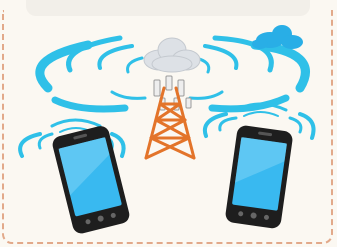  I want to click on right-smartphone-icon, so click(259, 177).